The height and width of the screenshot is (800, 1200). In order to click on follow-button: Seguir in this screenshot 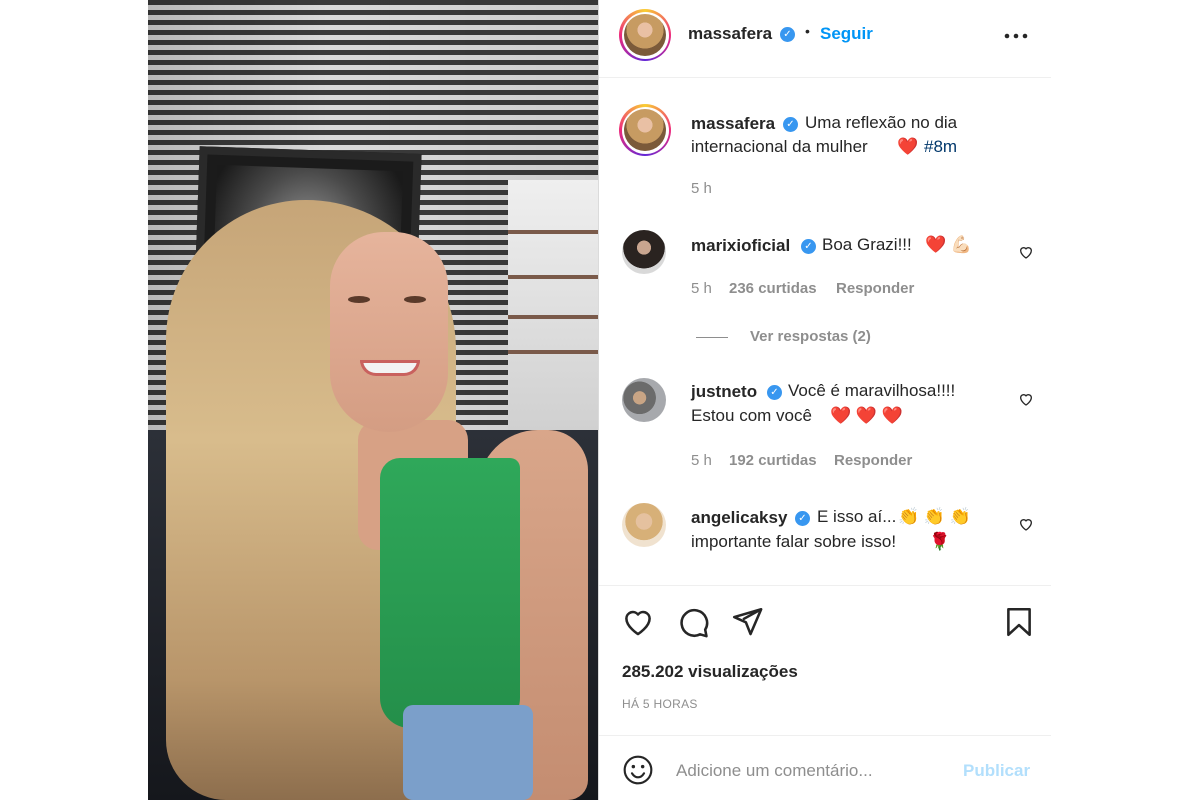, I will do `click(846, 34)`.